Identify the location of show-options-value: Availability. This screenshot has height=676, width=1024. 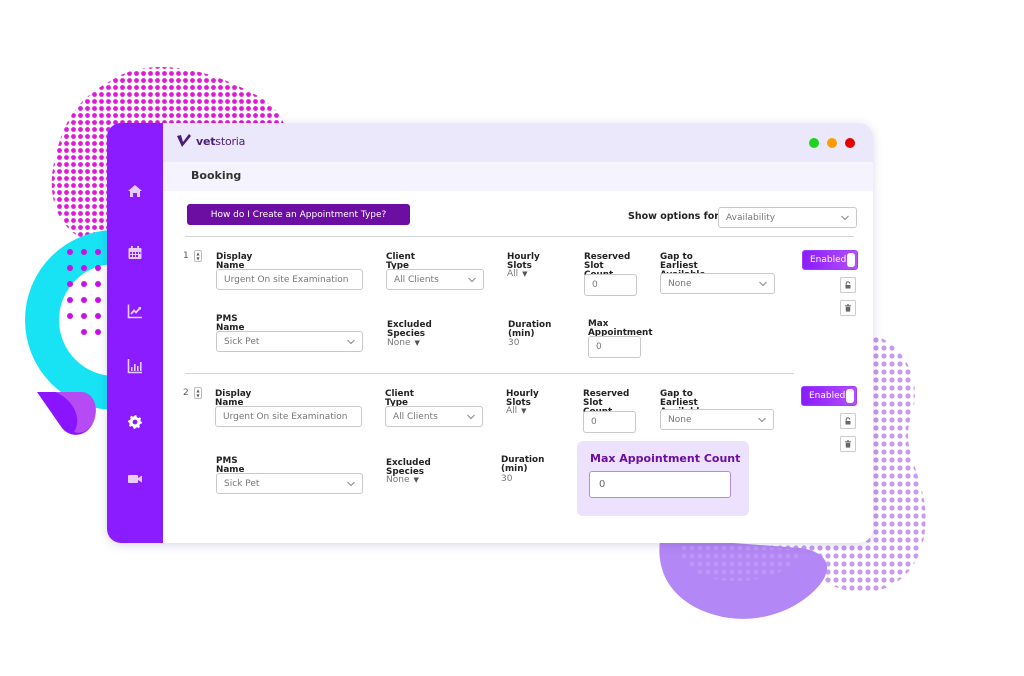
(751, 217).